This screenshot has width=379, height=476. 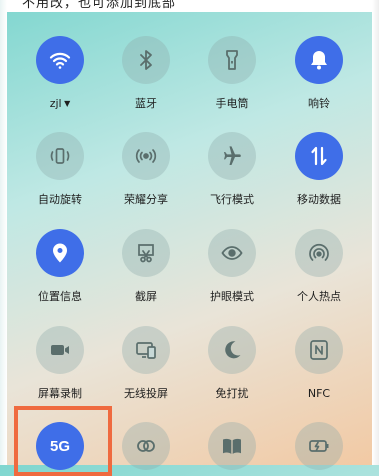 I want to click on toggle-label-text: 免打扰, so click(x=232, y=393).